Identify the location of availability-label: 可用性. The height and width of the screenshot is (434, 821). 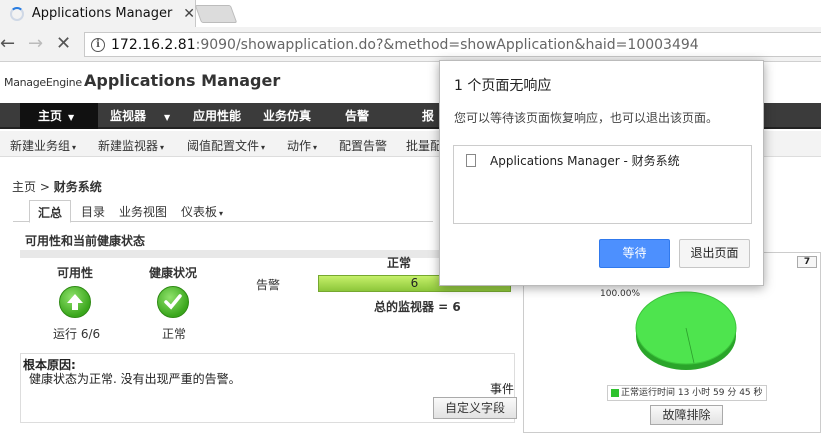
(75, 273).